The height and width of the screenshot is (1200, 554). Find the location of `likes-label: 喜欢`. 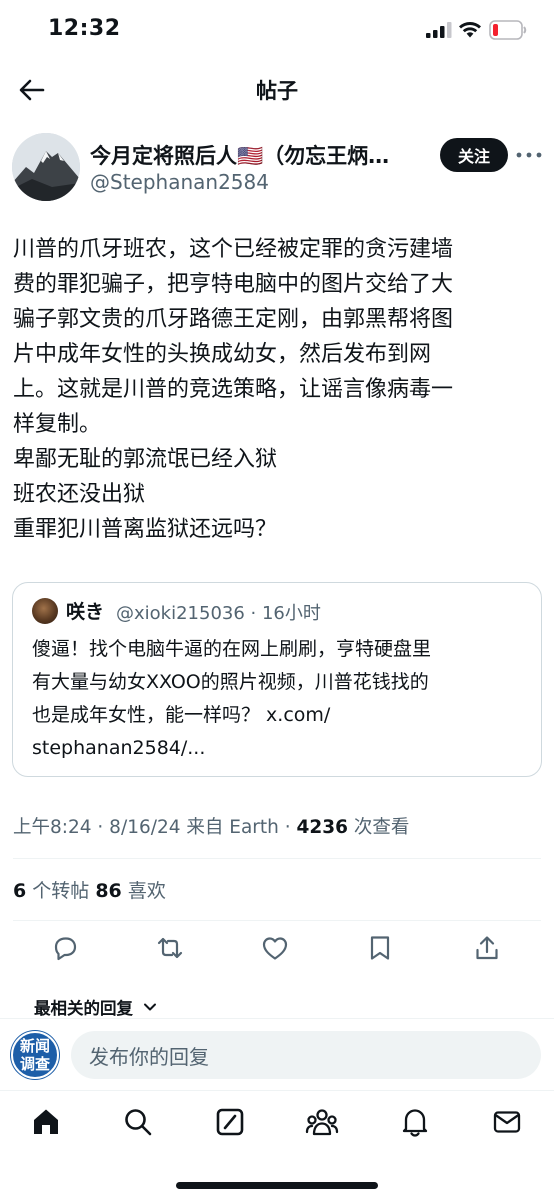

likes-label: 喜欢 is located at coordinates (143, 891).